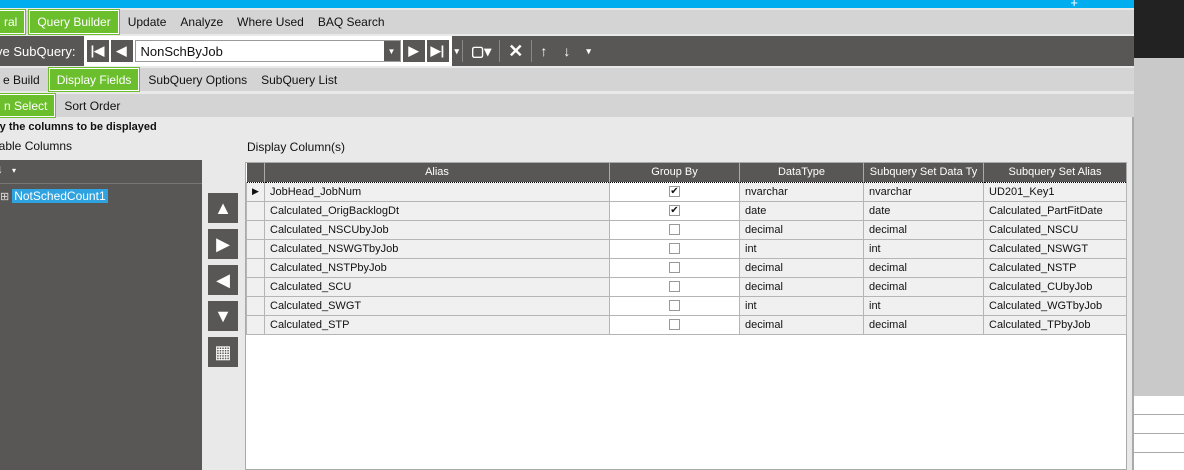  What do you see at coordinates (223, 280) in the screenshot?
I see `remove-column-button: ◀` at bounding box center [223, 280].